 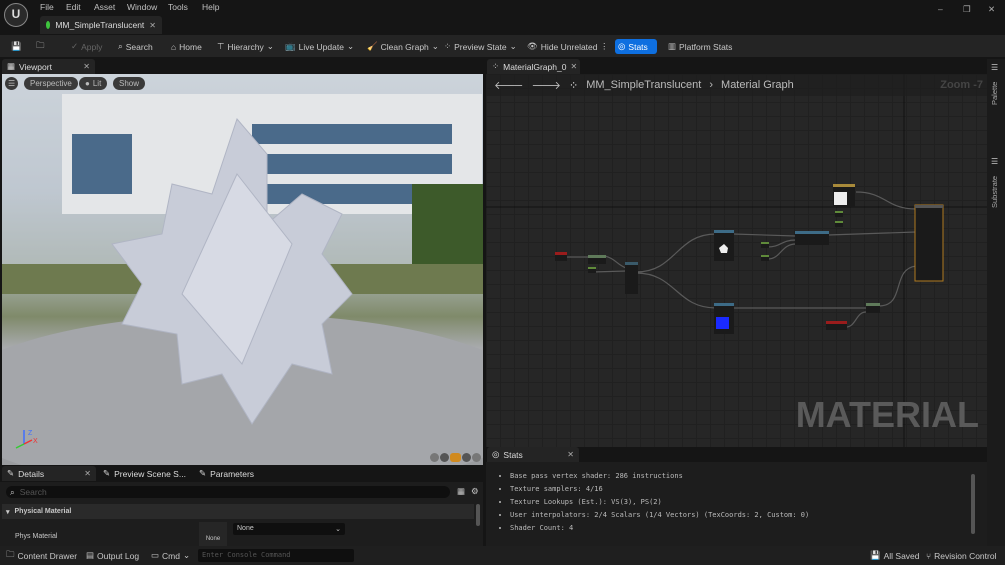 I want to click on show-button: Show, so click(x=129, y=83).